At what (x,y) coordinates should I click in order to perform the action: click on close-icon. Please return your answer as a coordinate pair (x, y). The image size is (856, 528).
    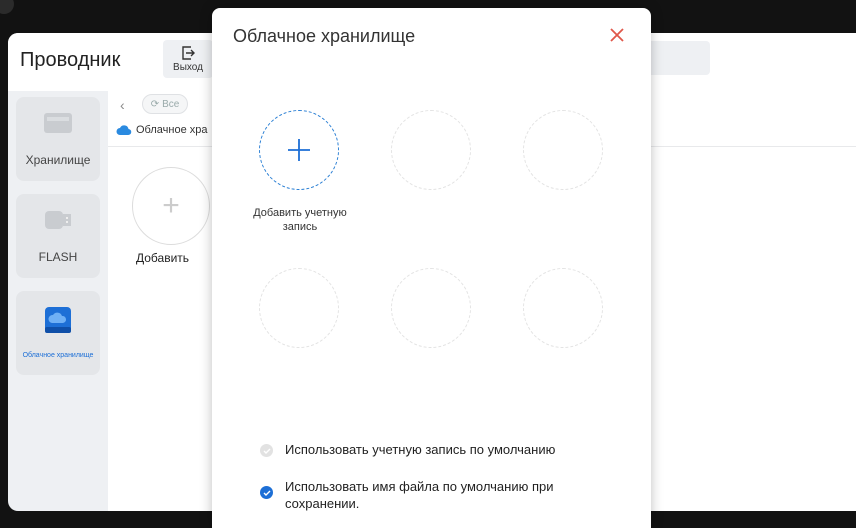
    Looking at the image, I should click on (617, 35).